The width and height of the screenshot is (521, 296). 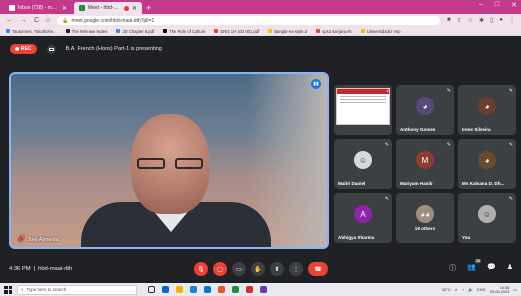 I want to click on participant-name: Anthony Gomes, so click(x=418, y=129).